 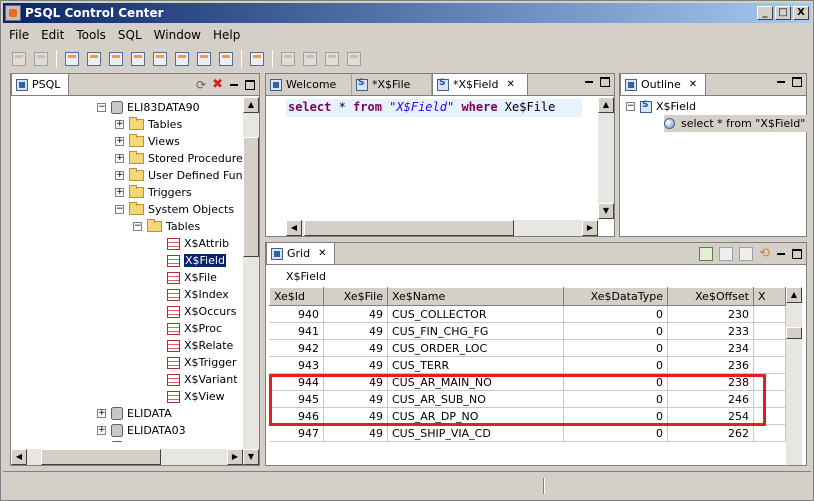 What do you see at coordinates (201, 85) in the screenshot?
I see `refresh-icon: ⟳` at bounding box center [201, 85].